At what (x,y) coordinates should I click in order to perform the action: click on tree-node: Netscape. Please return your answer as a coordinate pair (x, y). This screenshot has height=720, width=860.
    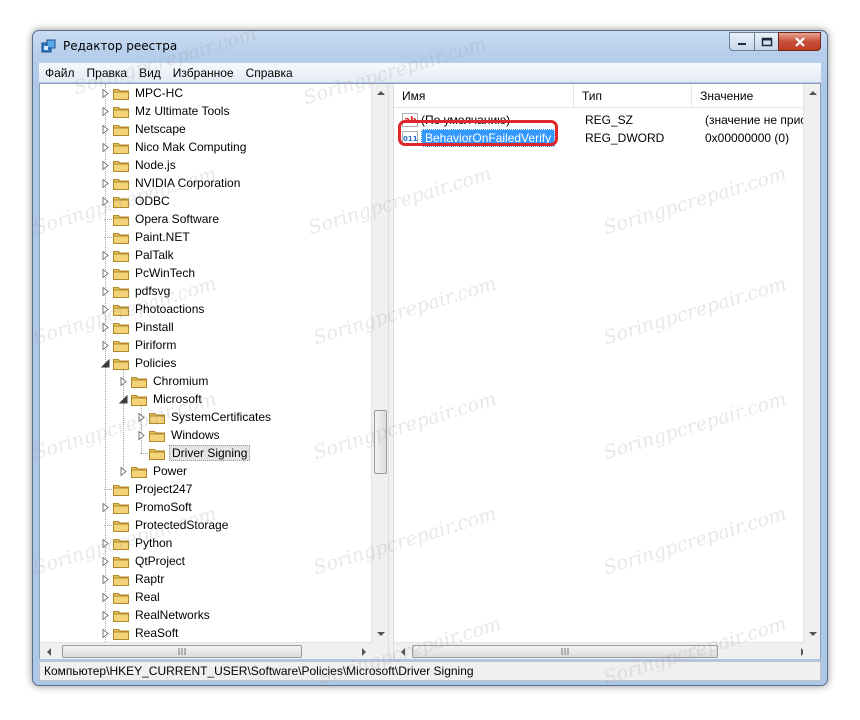
    Looking at the image, I should click on (144, 129).